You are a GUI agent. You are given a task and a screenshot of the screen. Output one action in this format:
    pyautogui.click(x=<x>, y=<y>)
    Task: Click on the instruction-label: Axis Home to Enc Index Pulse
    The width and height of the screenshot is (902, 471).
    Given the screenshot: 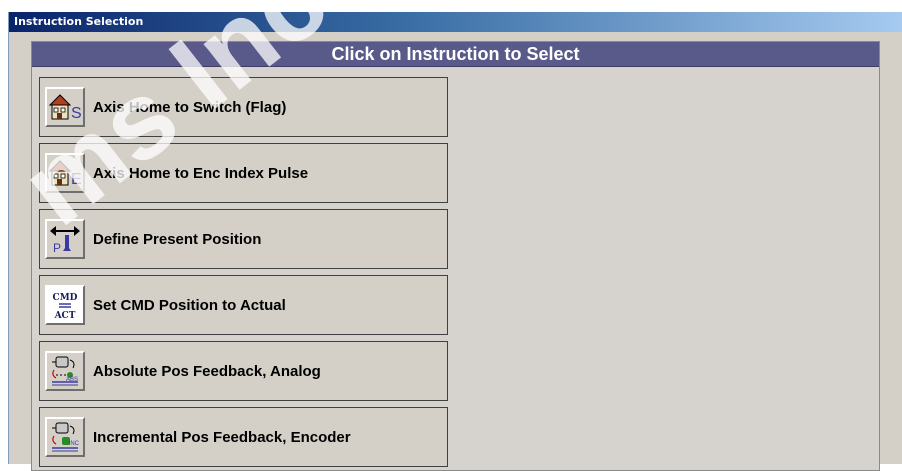 What is the action you would take?
    pyautogui.click(x=201, y=173)
    